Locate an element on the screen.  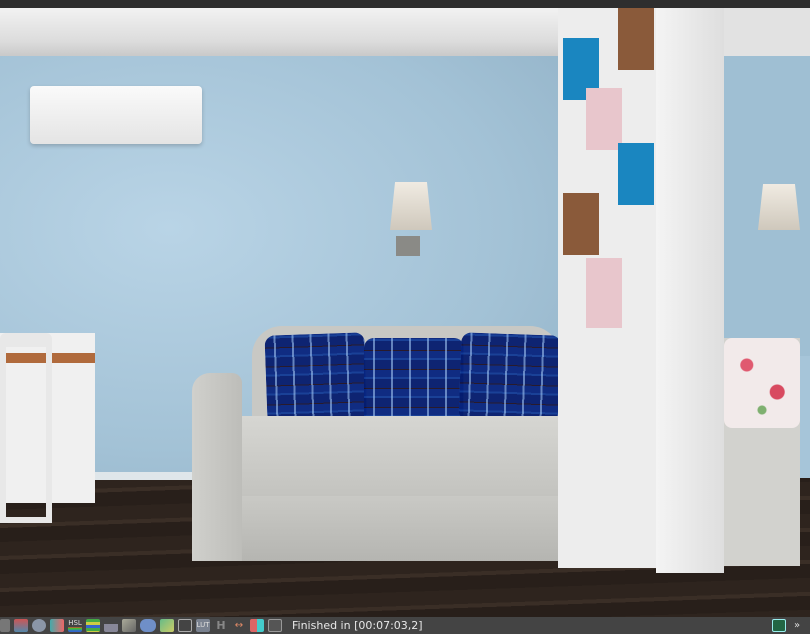
levels-icon is located at coordinates (93, 625).